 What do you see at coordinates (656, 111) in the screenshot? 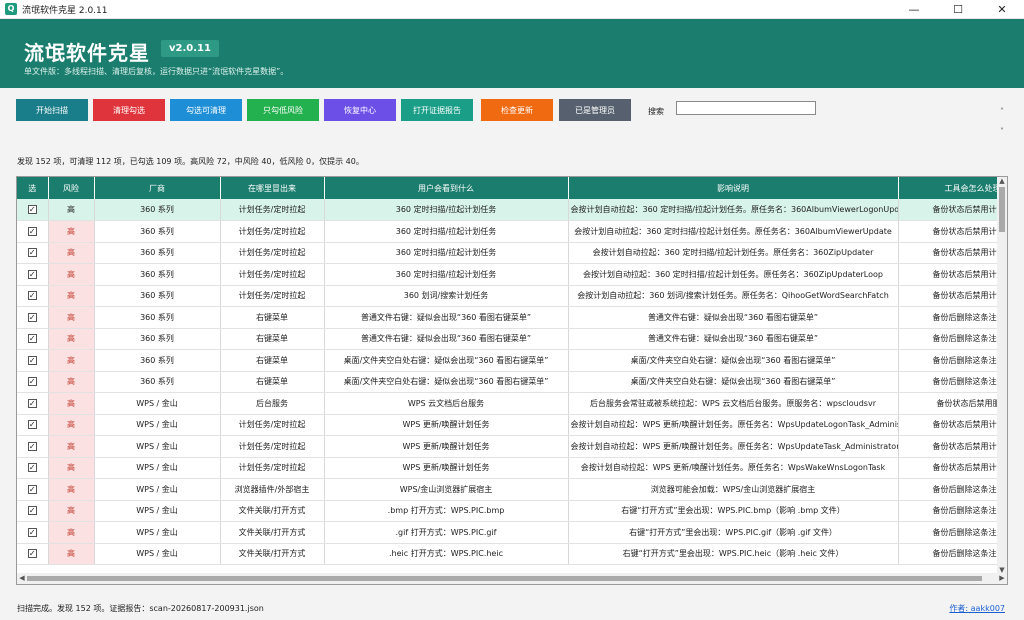
I see `search-label: 搜索` at bounding box center [656, 111].